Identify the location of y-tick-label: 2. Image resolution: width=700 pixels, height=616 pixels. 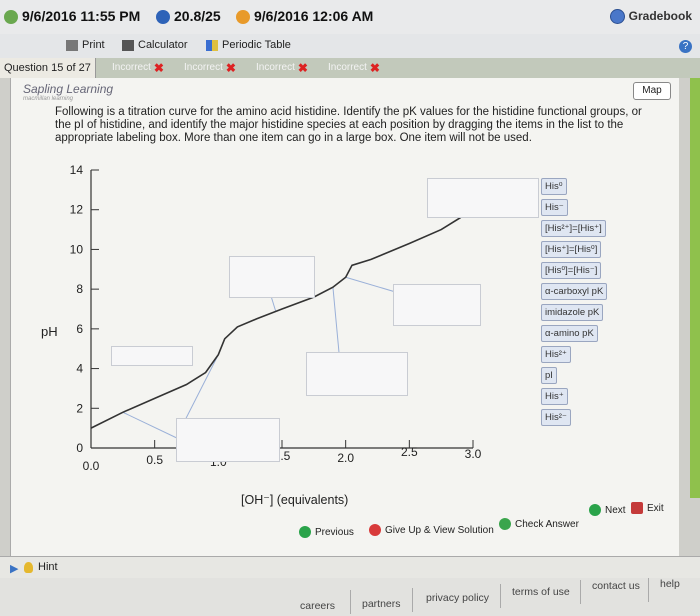
(79, 408).